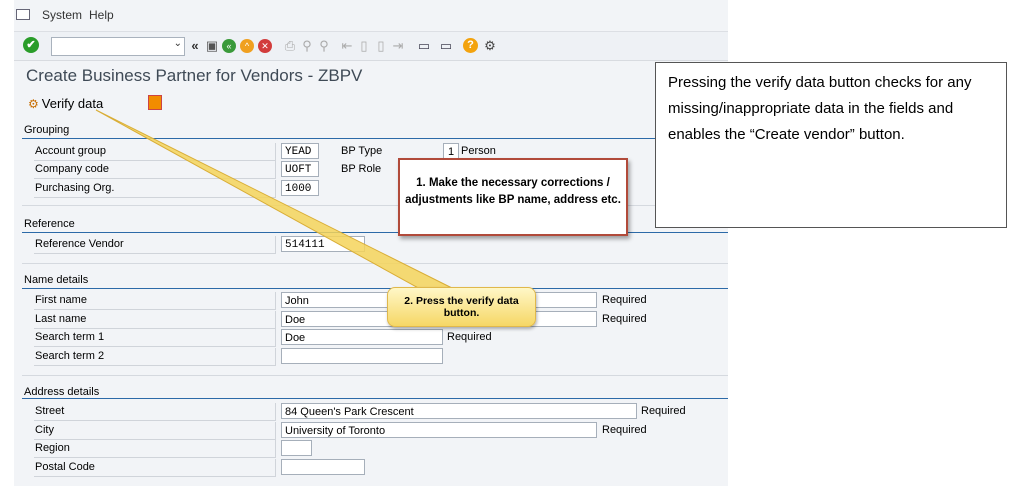 The width and height of the screenshot is (1024, 486). I want to click on callout-press-verify: 2. Press the verify data button., so click(461, 307).